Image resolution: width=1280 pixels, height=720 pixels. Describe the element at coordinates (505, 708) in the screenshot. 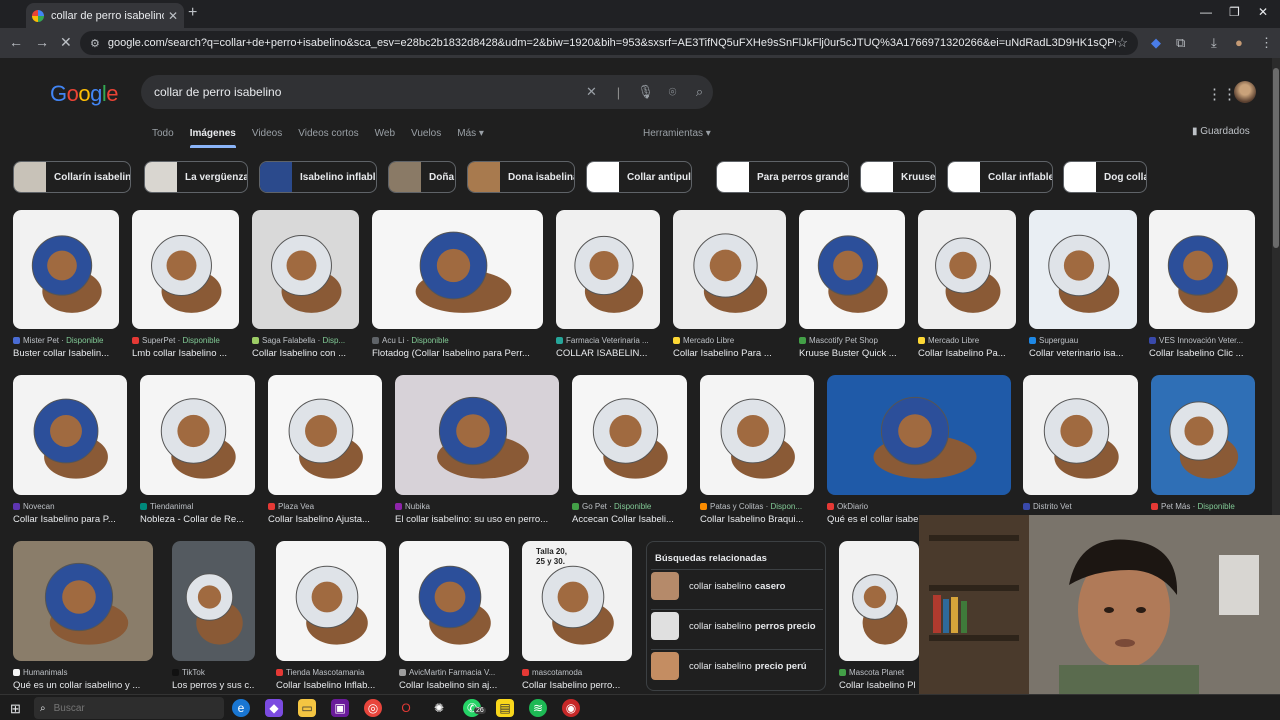

I see `sticky-notes-icon: ▤` at that location.